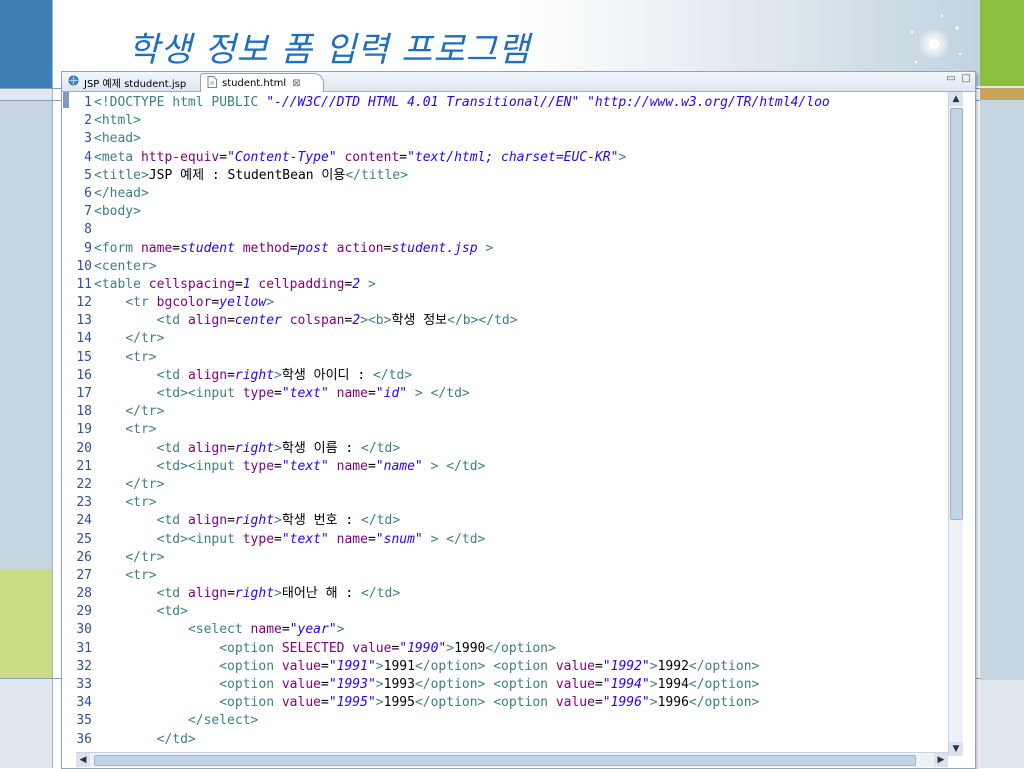 Image resolution: width=1024 pixels, height=769 pixels. What do you see at coordinates (317, 321) in the screenshot?
I see `code-token: colspan` at bounding box center [317, 321].